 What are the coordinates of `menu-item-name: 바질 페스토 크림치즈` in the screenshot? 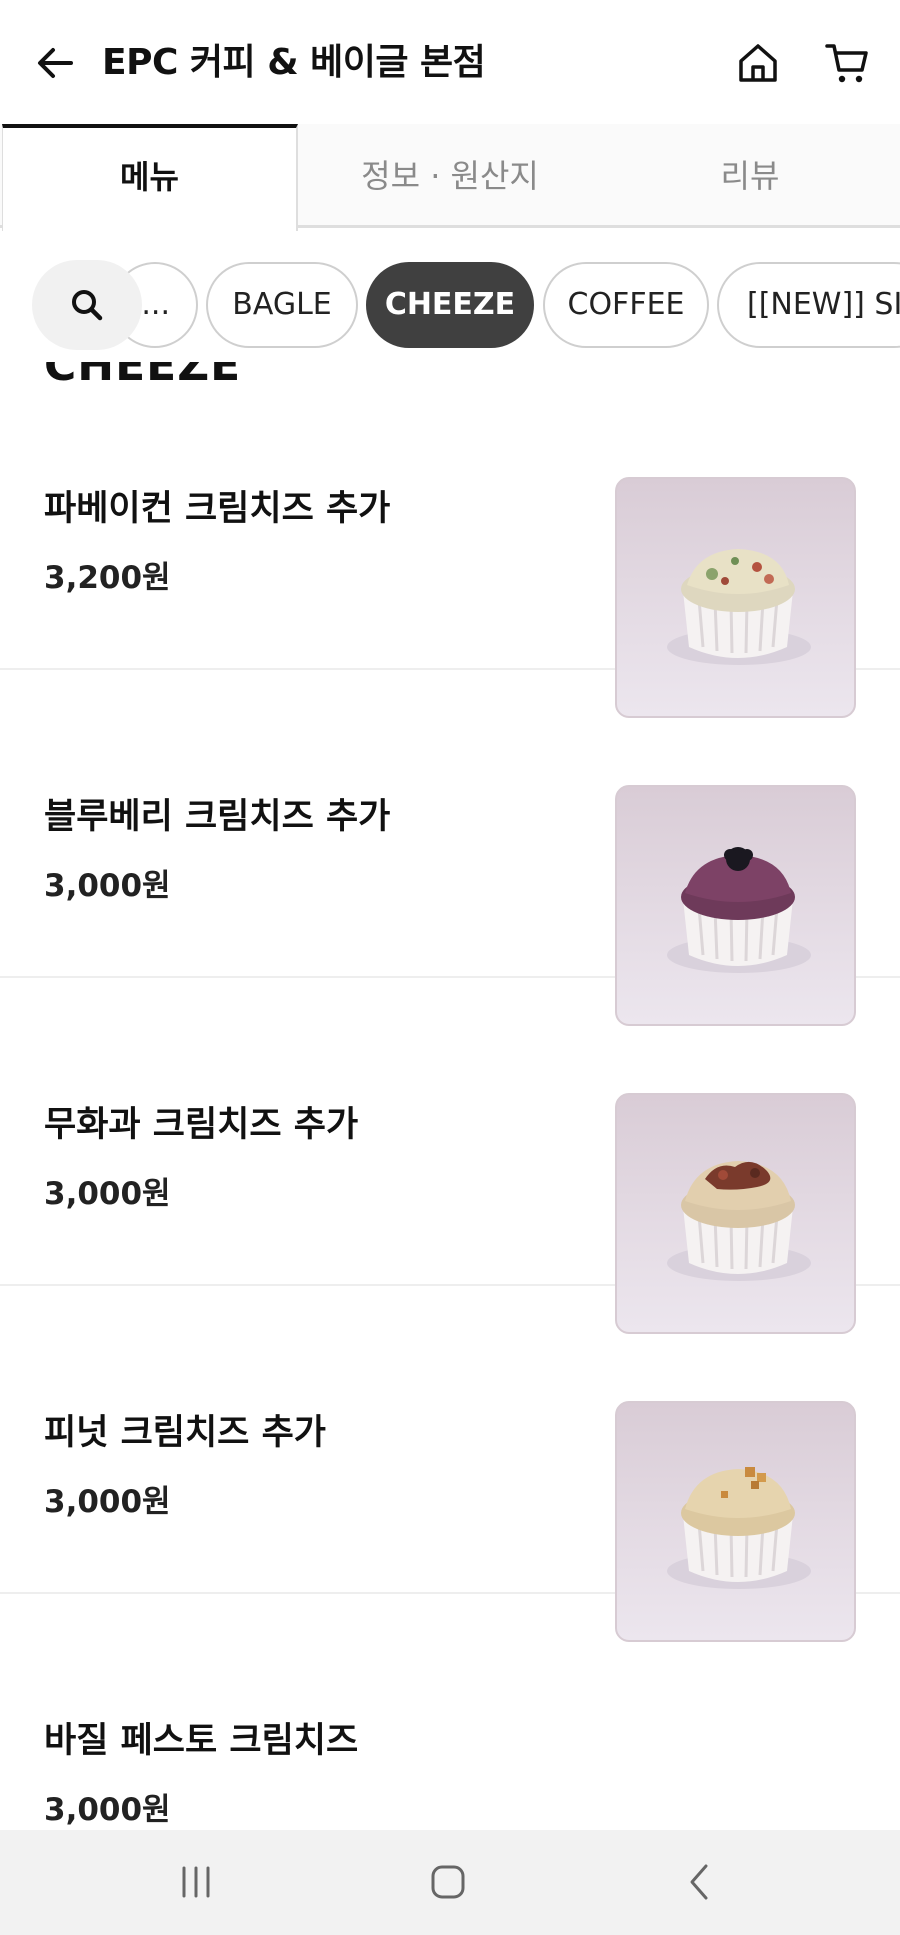 It's located at (201, 1741).